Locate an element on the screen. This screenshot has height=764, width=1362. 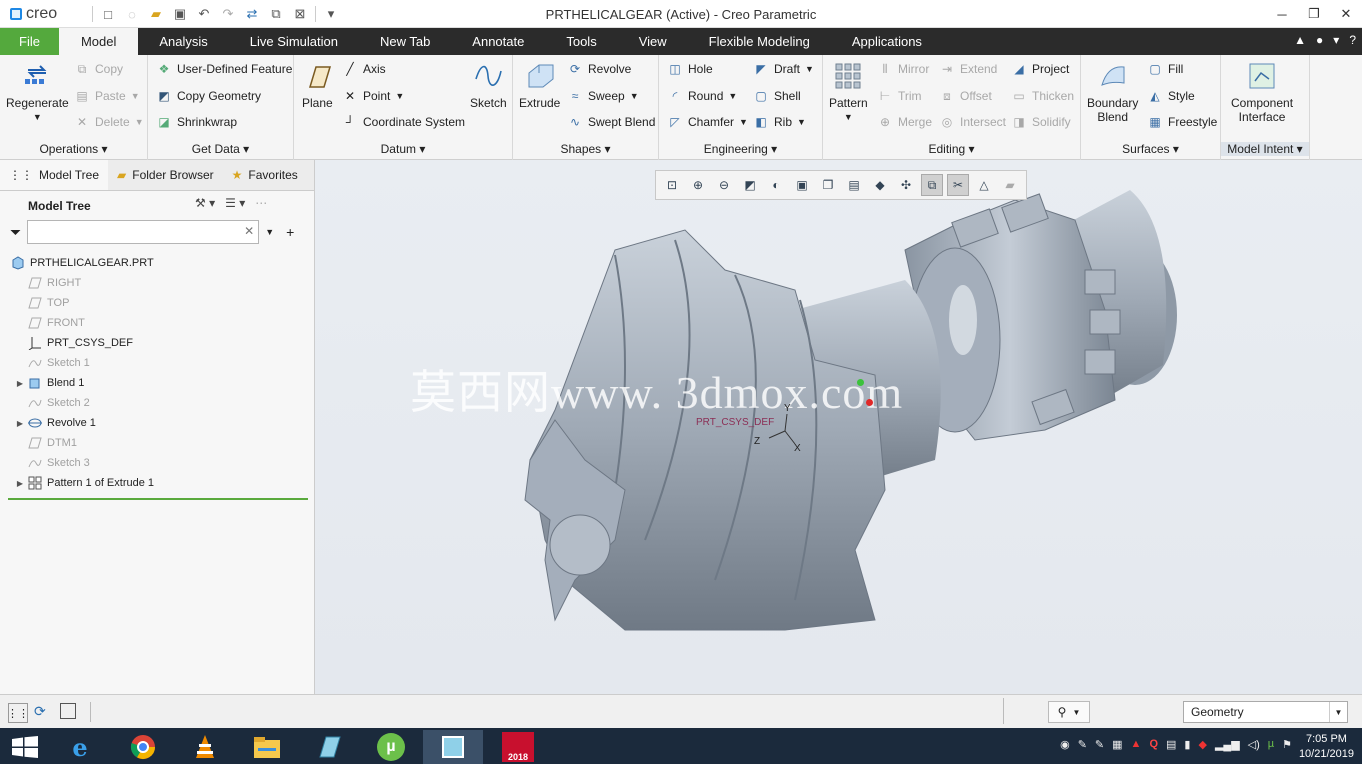
zoom-in-icon: ⊕ is located at coordinates (698, 185).